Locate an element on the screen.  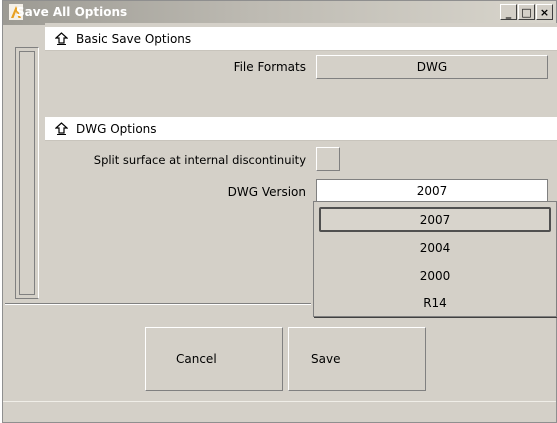
file-formats-button: DWG is located at coordinates (432, 67).